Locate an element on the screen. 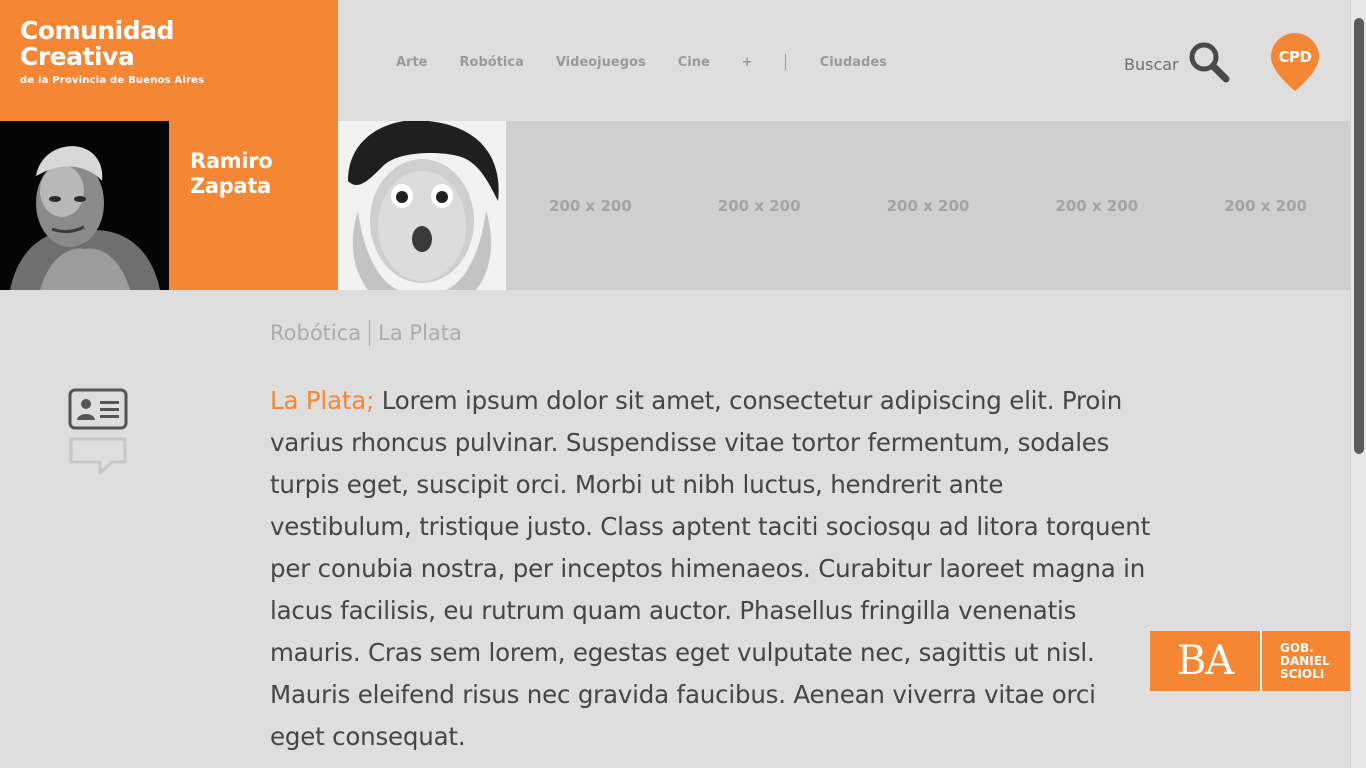 This screenshot has height=768, width=1366. scrollbar is located at coordinates (1358, 384).